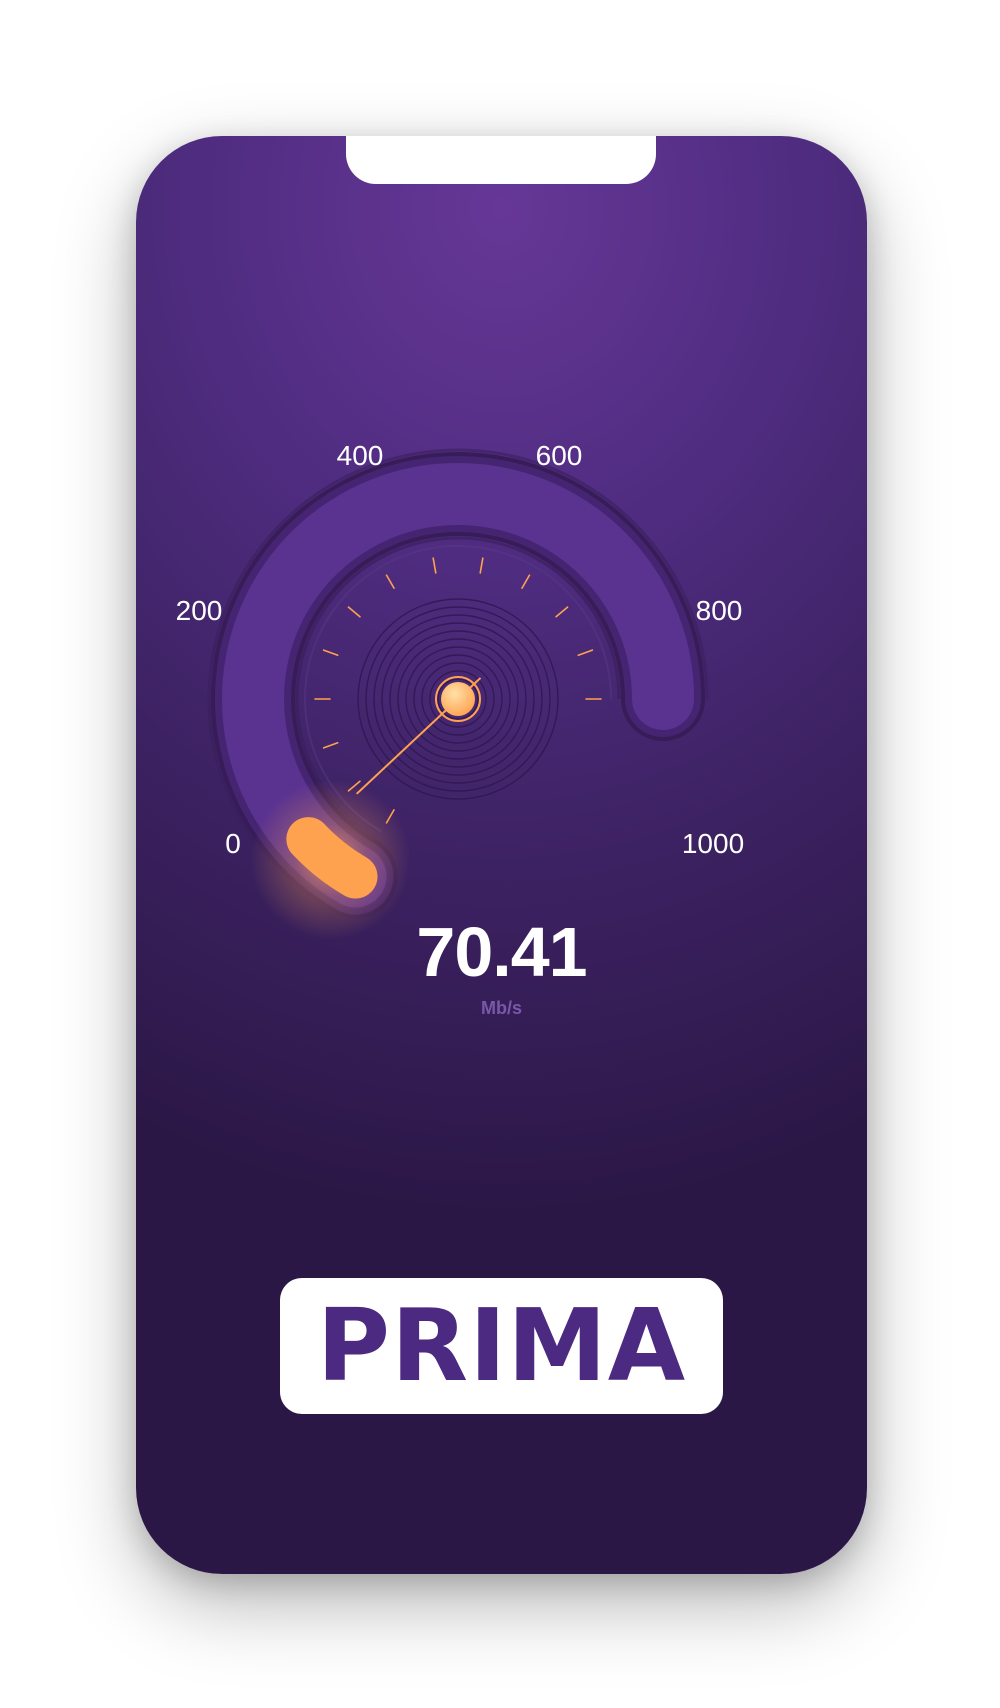 The width and height of the screenshot is (1000, 1708). Describe the element at coordinates (199, 610) in the screenshot. I see `scale-label-200: 200` at that location.